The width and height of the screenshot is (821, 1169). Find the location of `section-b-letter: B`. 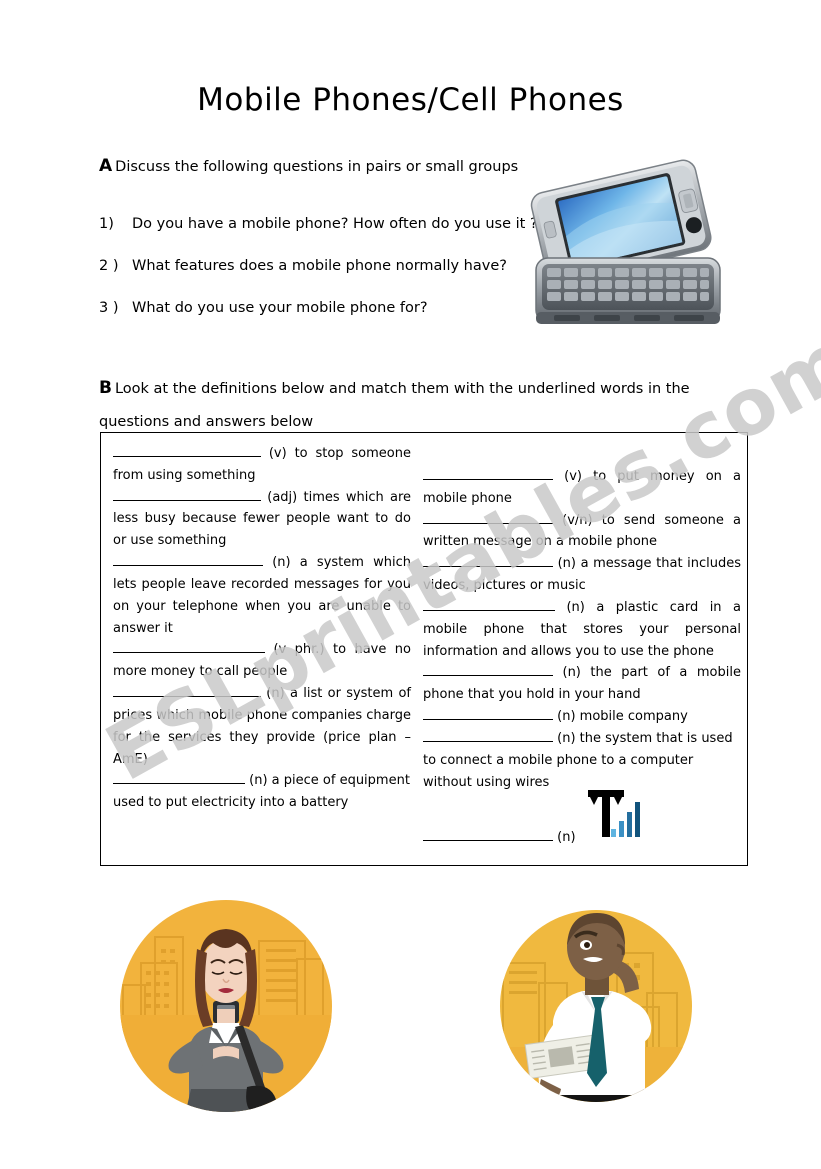

section-b-letter: B is located at coordinates (105, 388).